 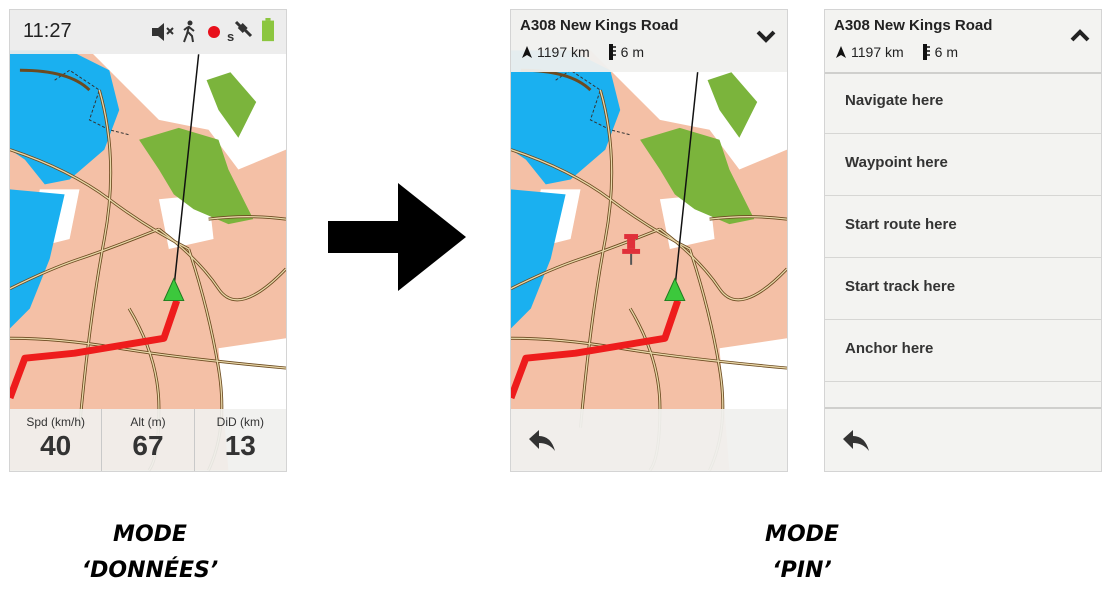 I want to click on menu-item-start-route-here: Start route here, so click(x=963, y=227).